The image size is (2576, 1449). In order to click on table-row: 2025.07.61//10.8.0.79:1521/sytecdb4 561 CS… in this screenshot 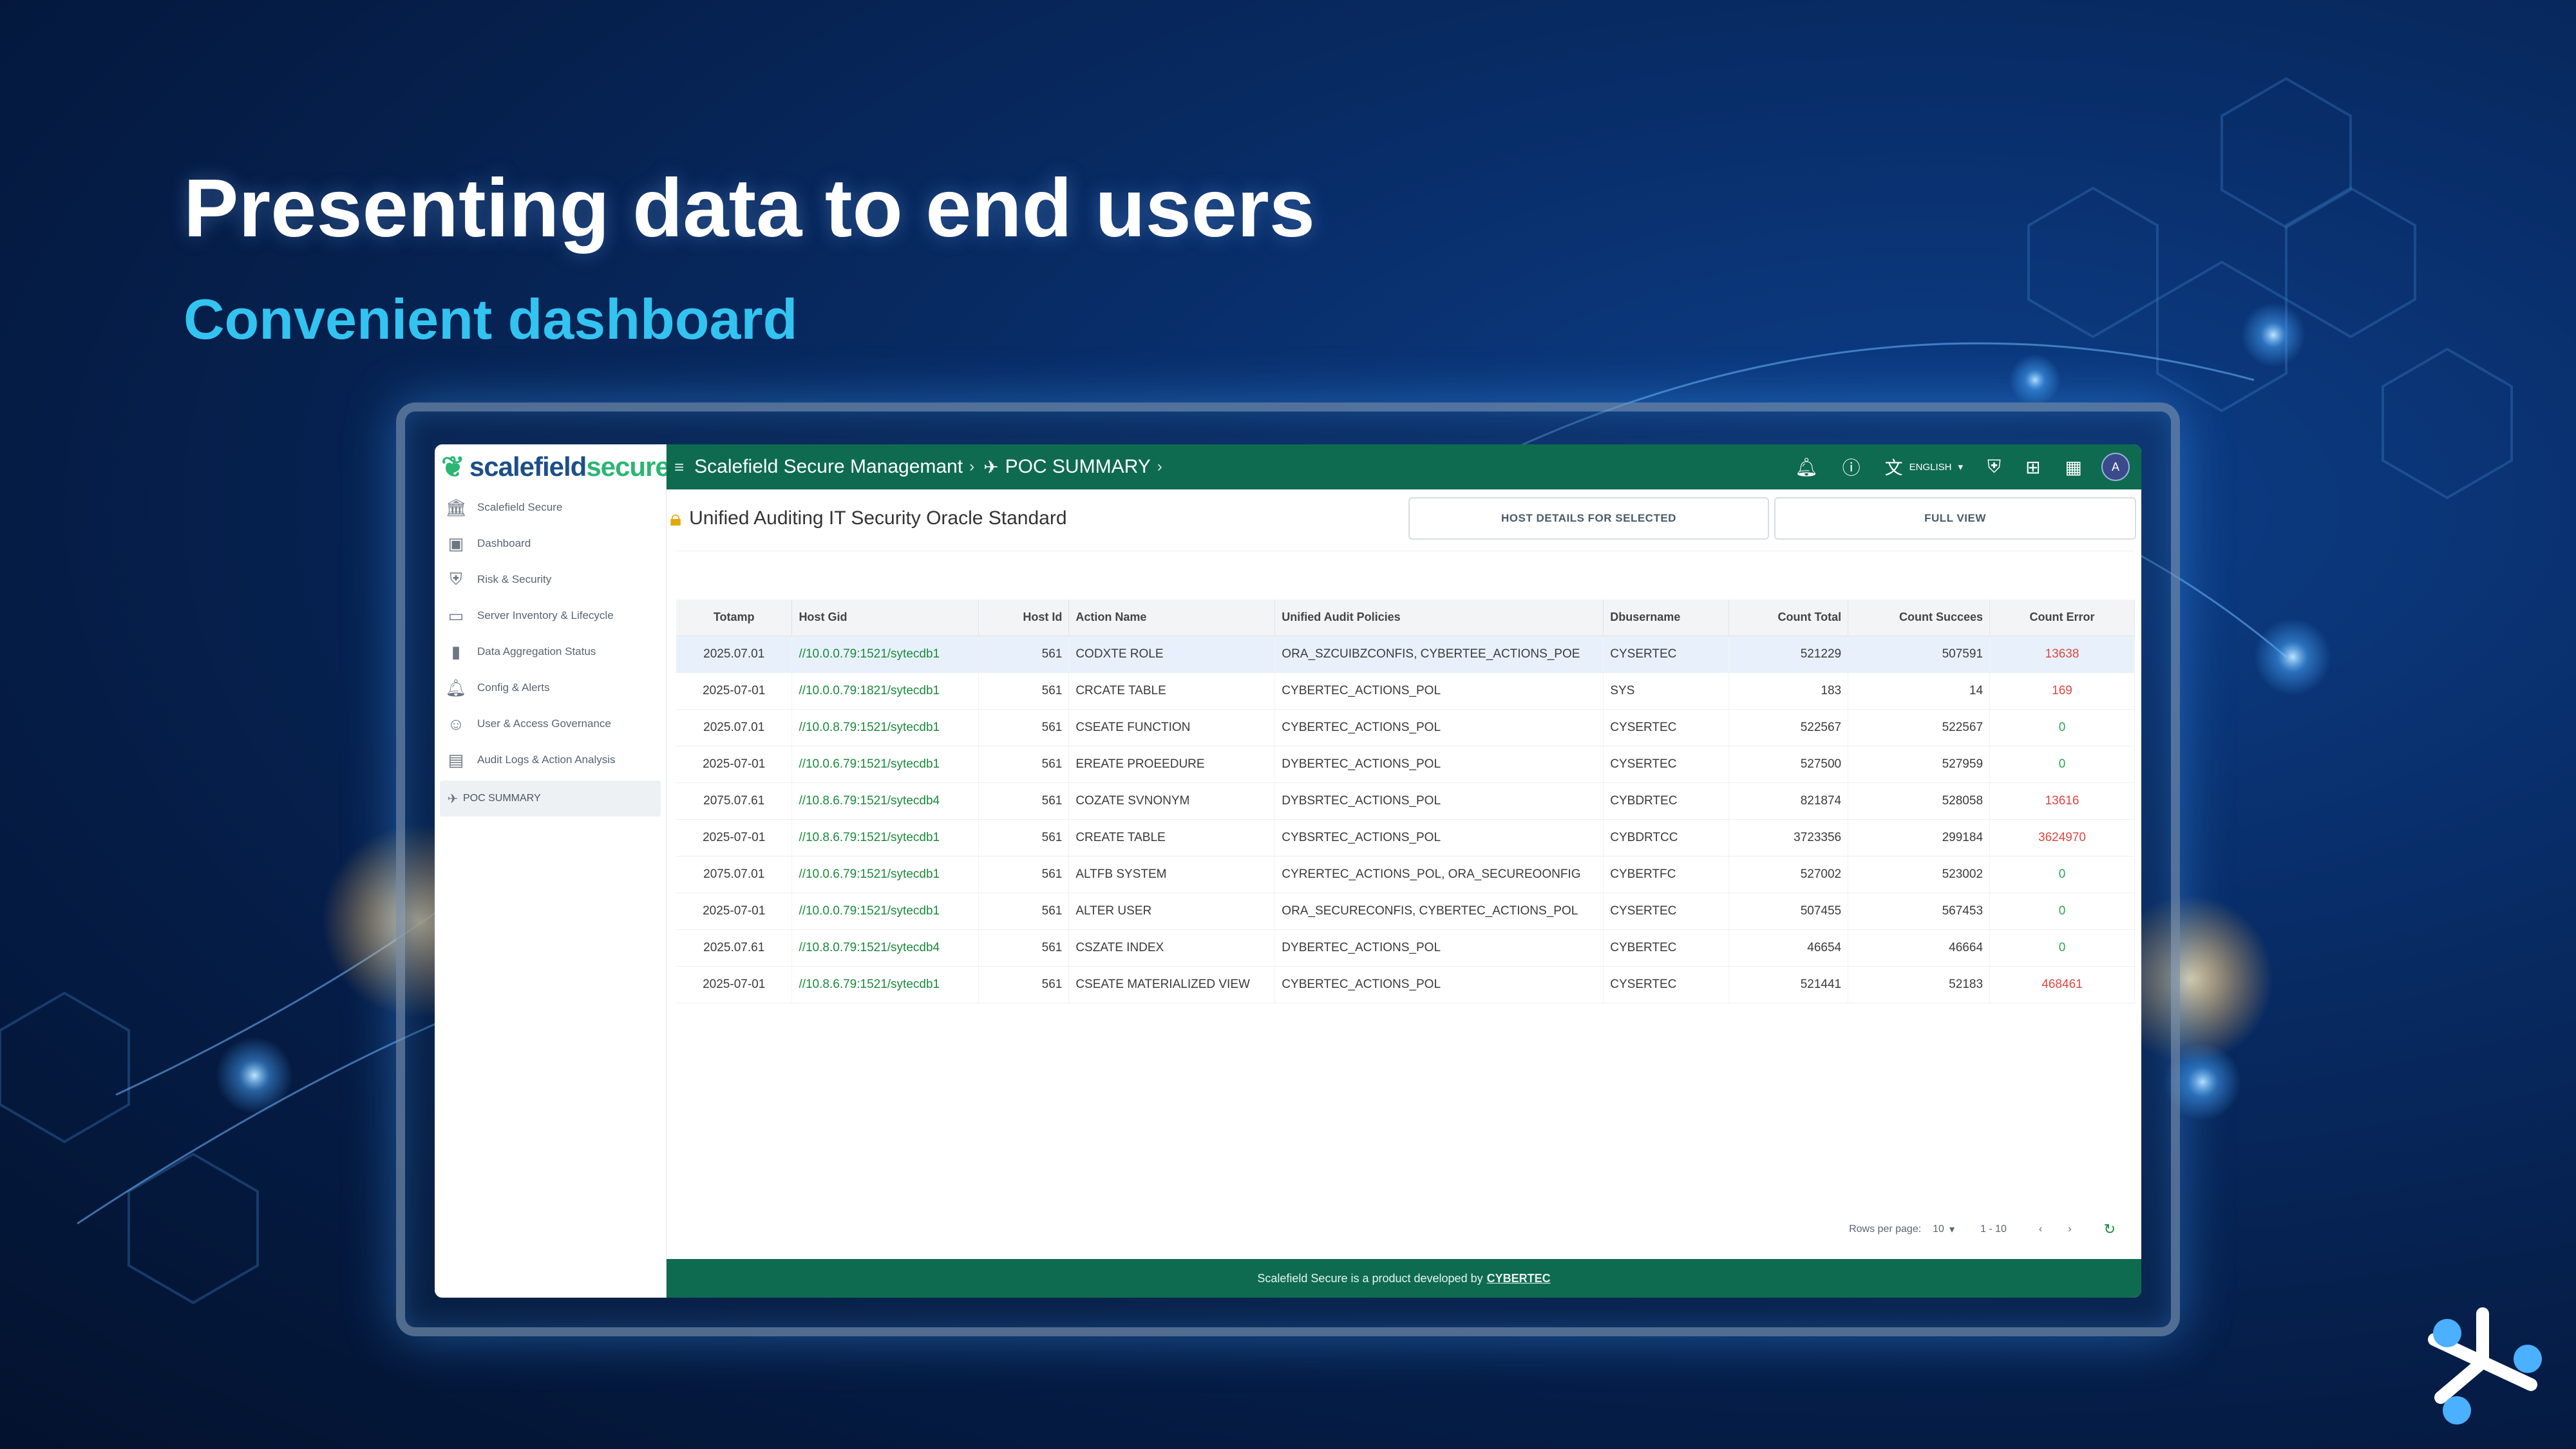, I will do `click(1405, 948)`.